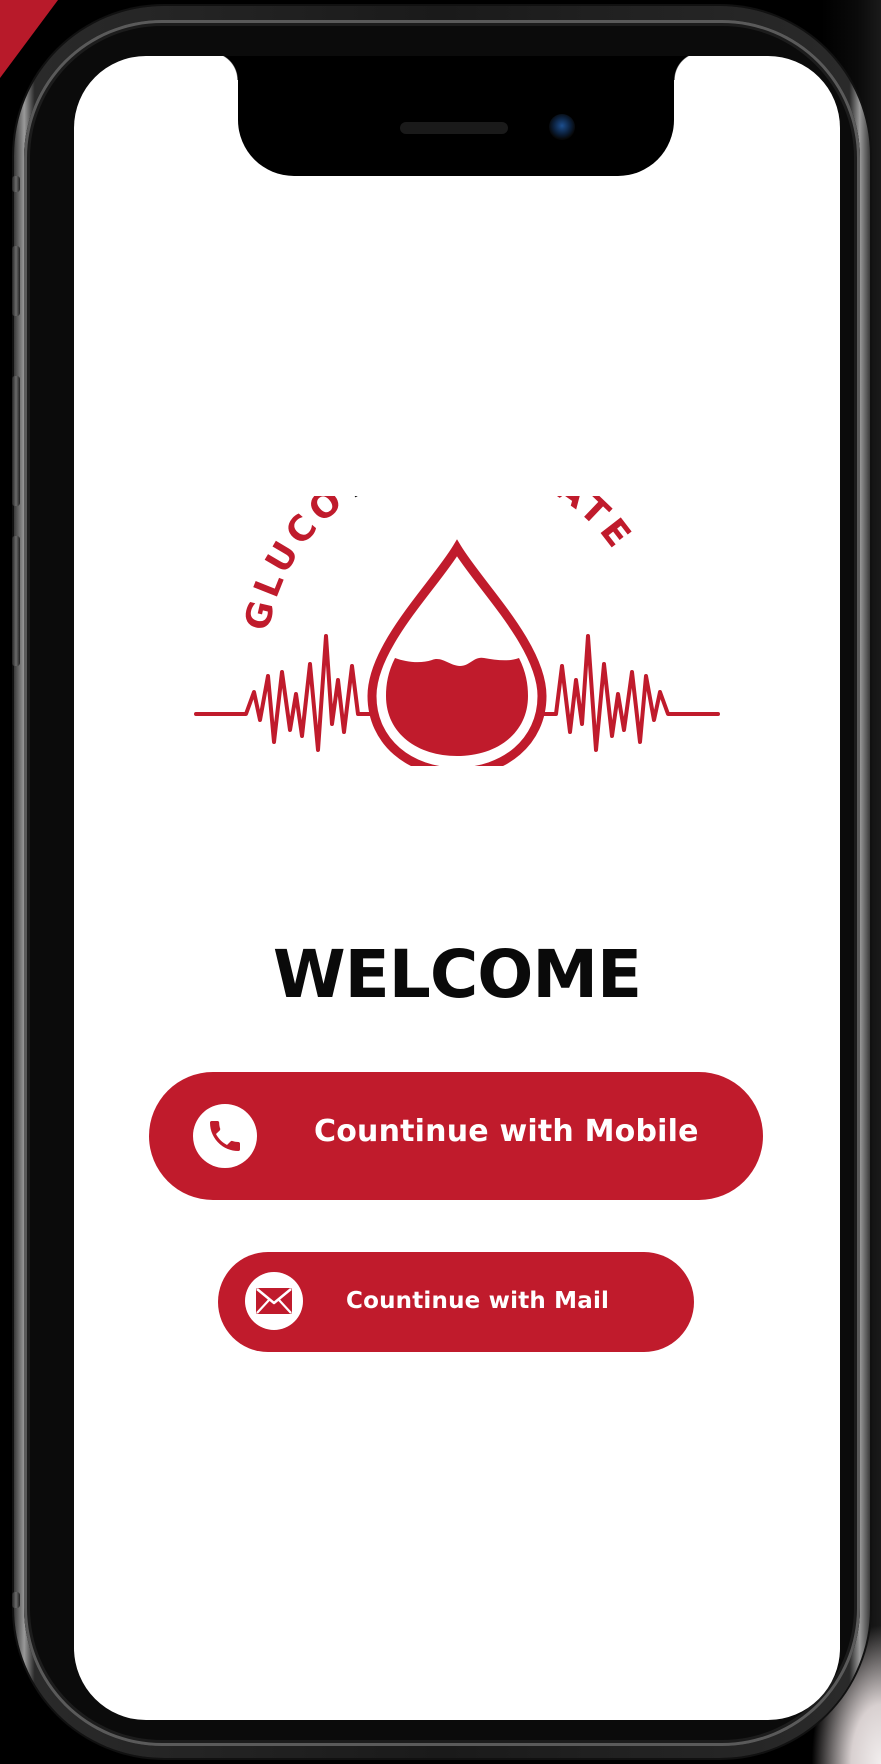 The height and width of the screenshot is (1764, 881). I want to click on logo-text-suffix: MATE, so click(578, 527).